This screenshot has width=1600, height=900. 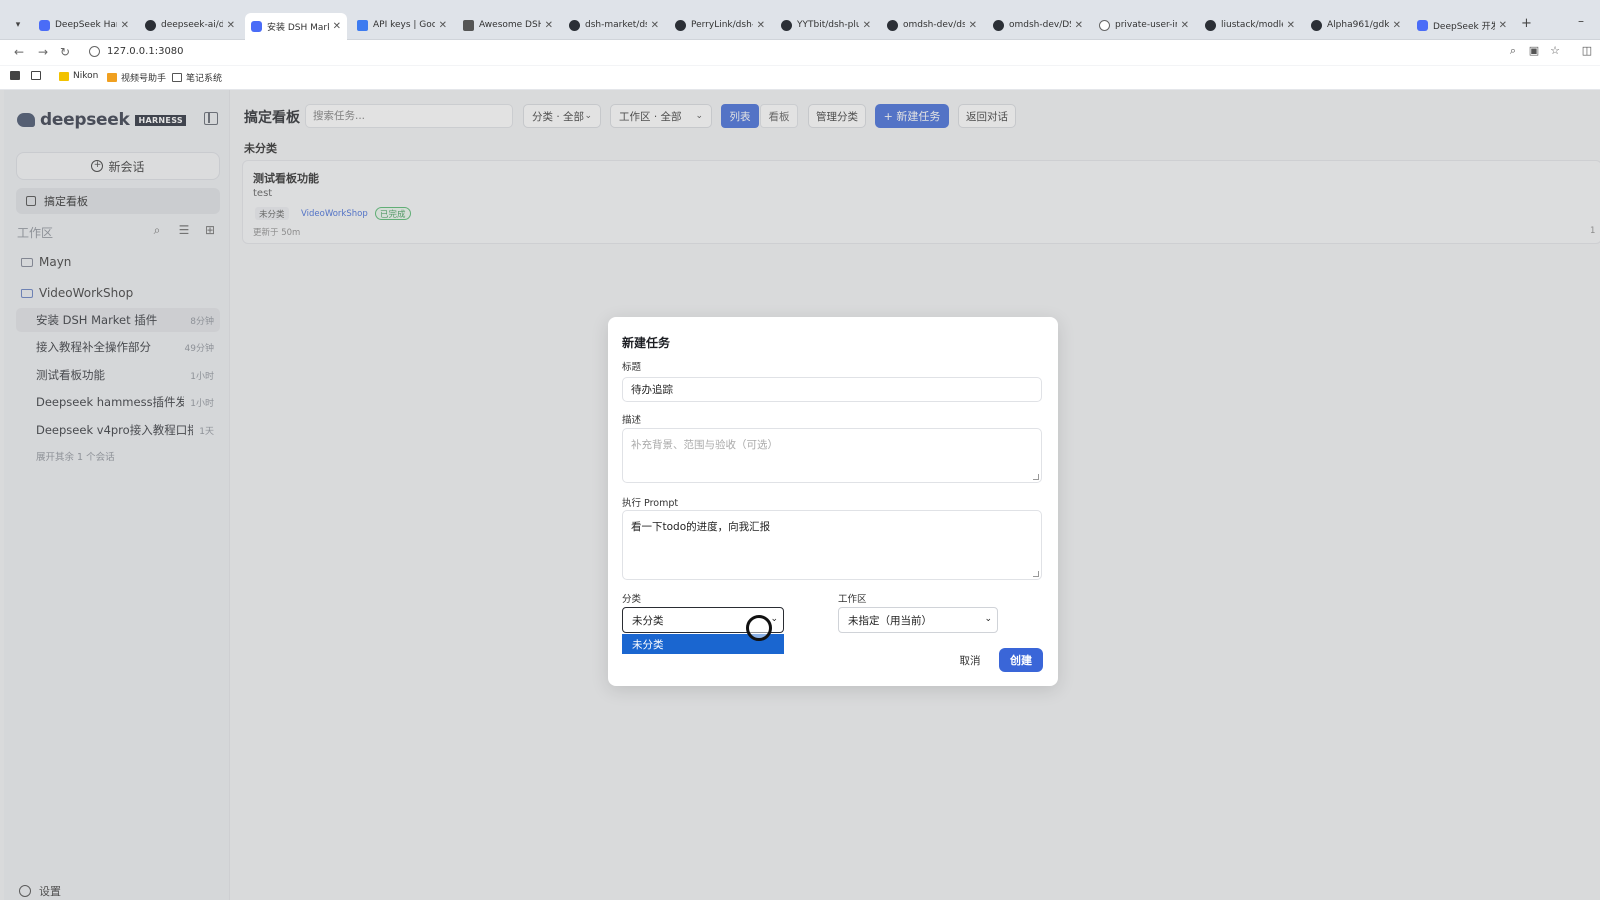 I want to click on browser-tab: 安装 DSH Marke✕, so click(x=296, y=26).